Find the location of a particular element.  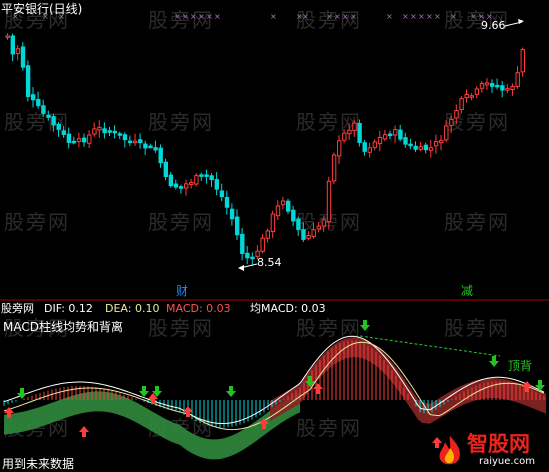

site-logo: 智股网 raiyue.com is located at coordinates (491, 451).